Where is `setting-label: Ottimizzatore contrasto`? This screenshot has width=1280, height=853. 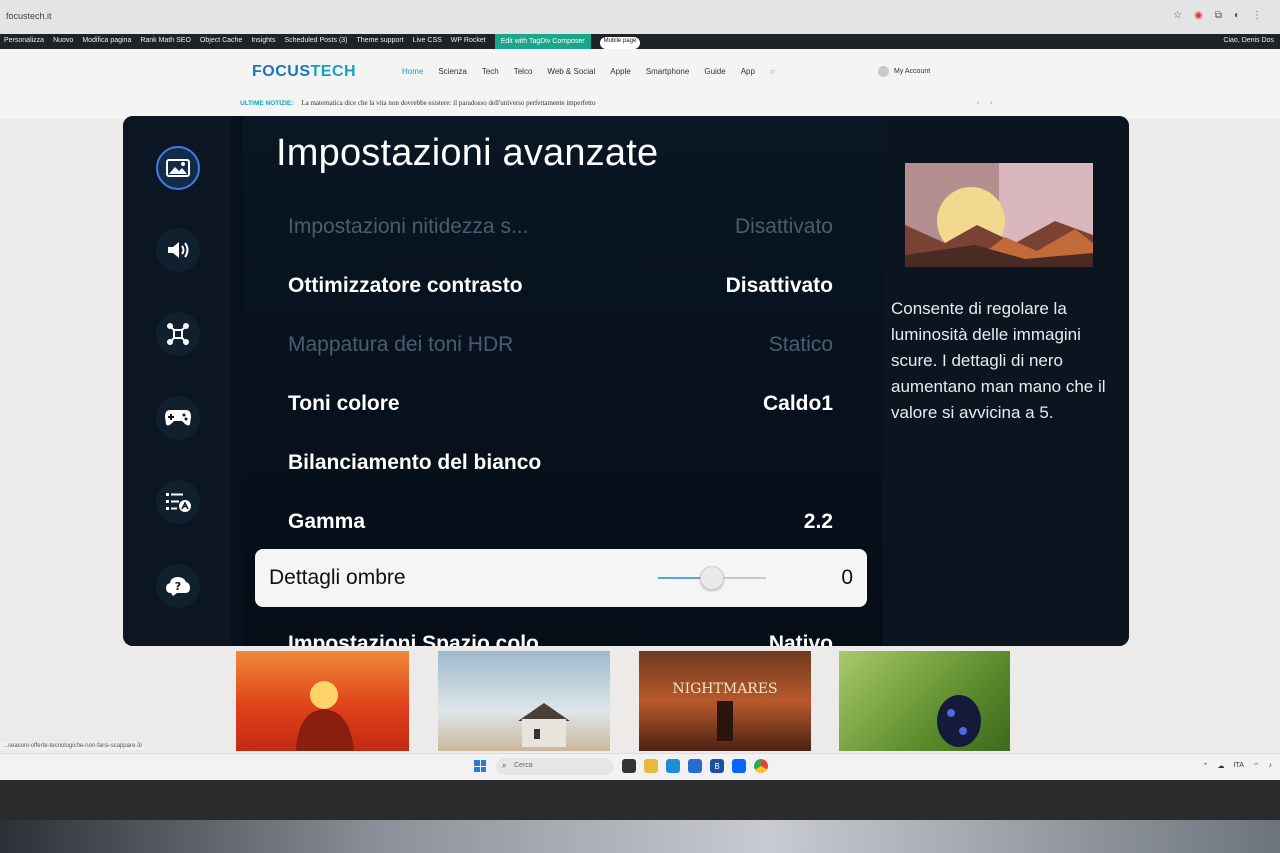
setting-label: Ottimizzatore contrasto is located at coordinates (405, 285).